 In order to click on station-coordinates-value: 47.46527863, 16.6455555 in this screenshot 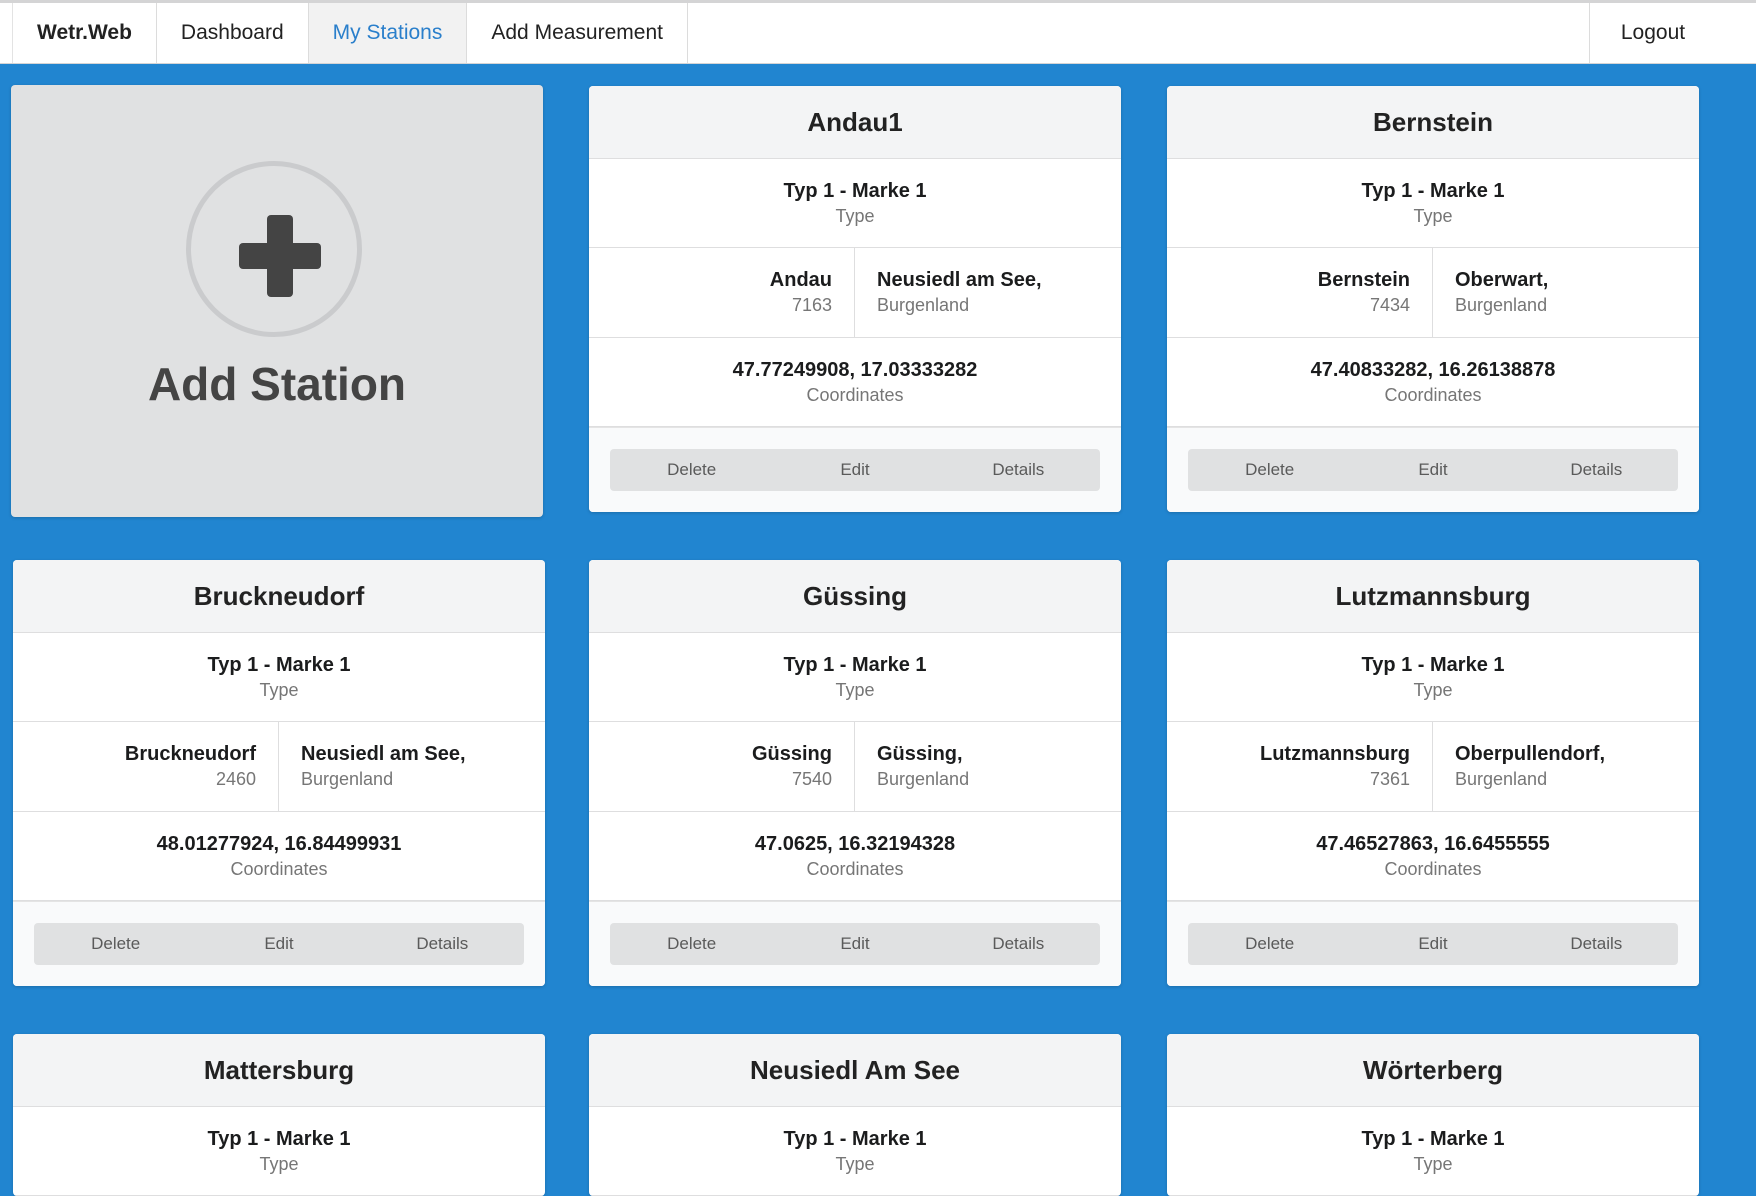, I will do `click(1433, 843)`.